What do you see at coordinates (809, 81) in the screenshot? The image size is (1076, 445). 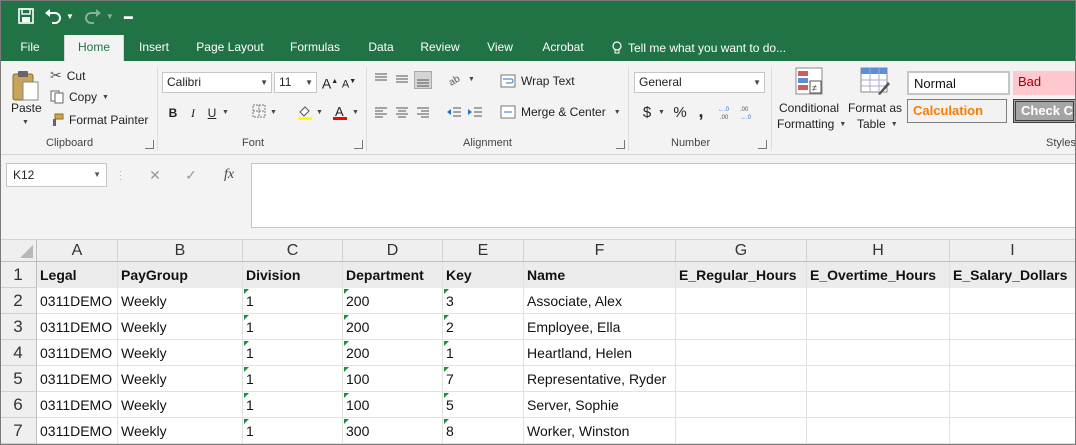 I see `conditional-formatting-icon: ≠` at bounding box center [809, 81].